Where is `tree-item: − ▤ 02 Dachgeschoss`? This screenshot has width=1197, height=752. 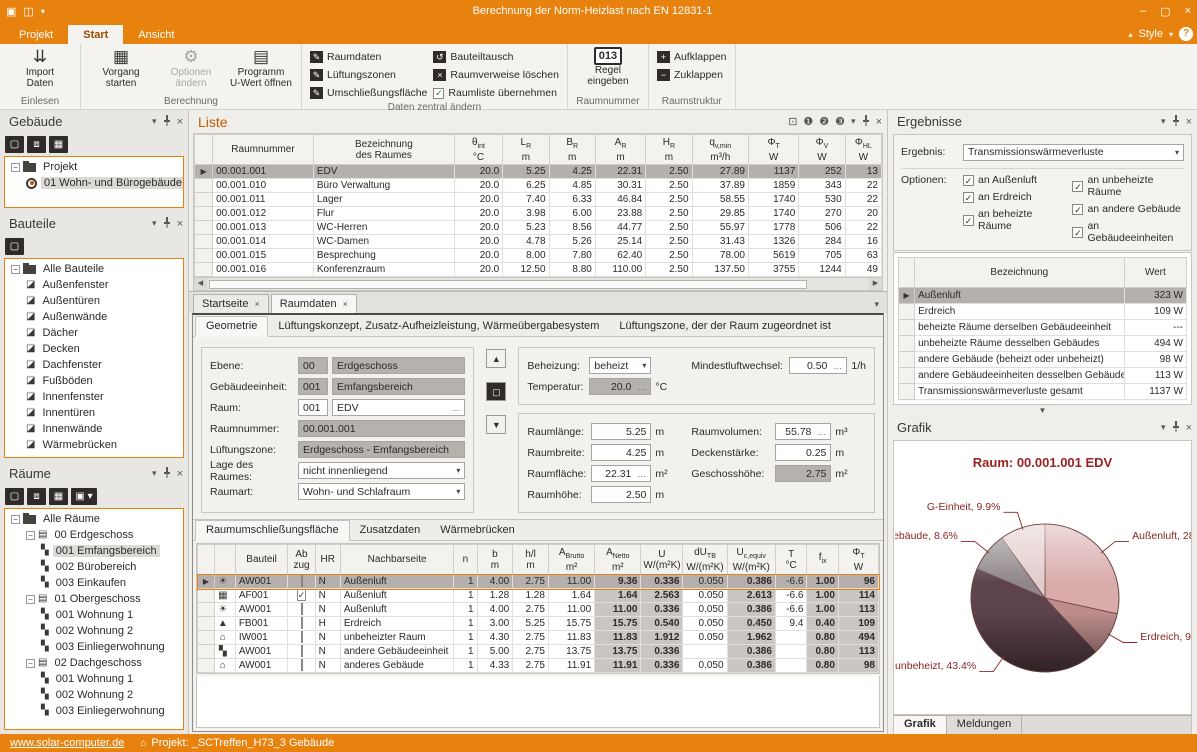 tree-item: − ▤ 02 Dachgeschoss is located at coordinates (94, 663).